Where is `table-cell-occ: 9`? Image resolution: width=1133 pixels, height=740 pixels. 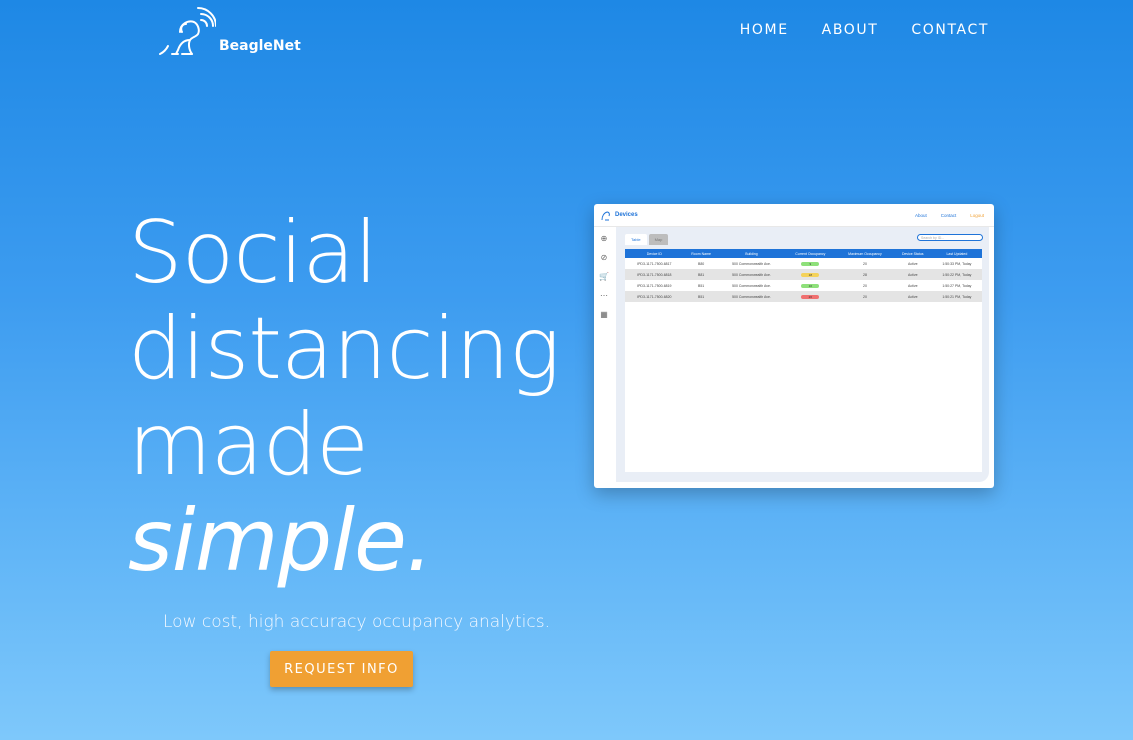
table-cell-occ: 9 is located at coordinates (810, 263).